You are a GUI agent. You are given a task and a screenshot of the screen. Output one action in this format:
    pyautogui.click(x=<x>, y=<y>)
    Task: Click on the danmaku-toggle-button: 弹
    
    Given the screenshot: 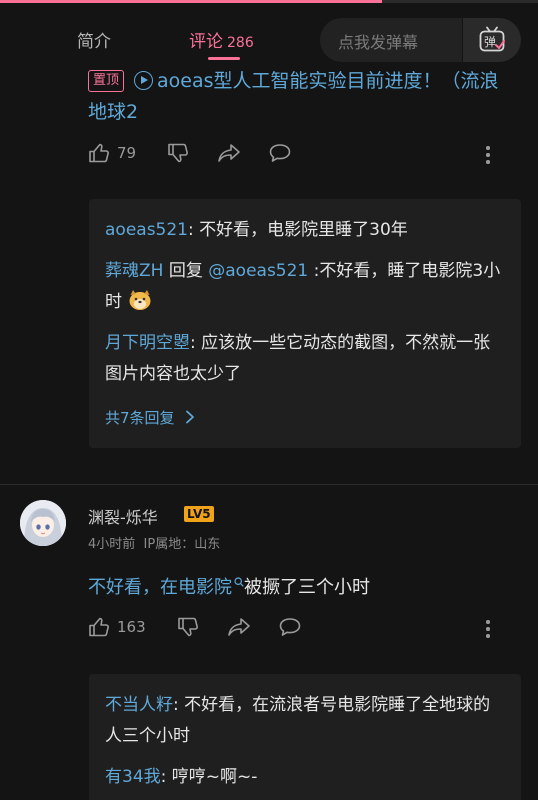 What is the action you would take?
    pyautogui.click(x=491, y=40)
    